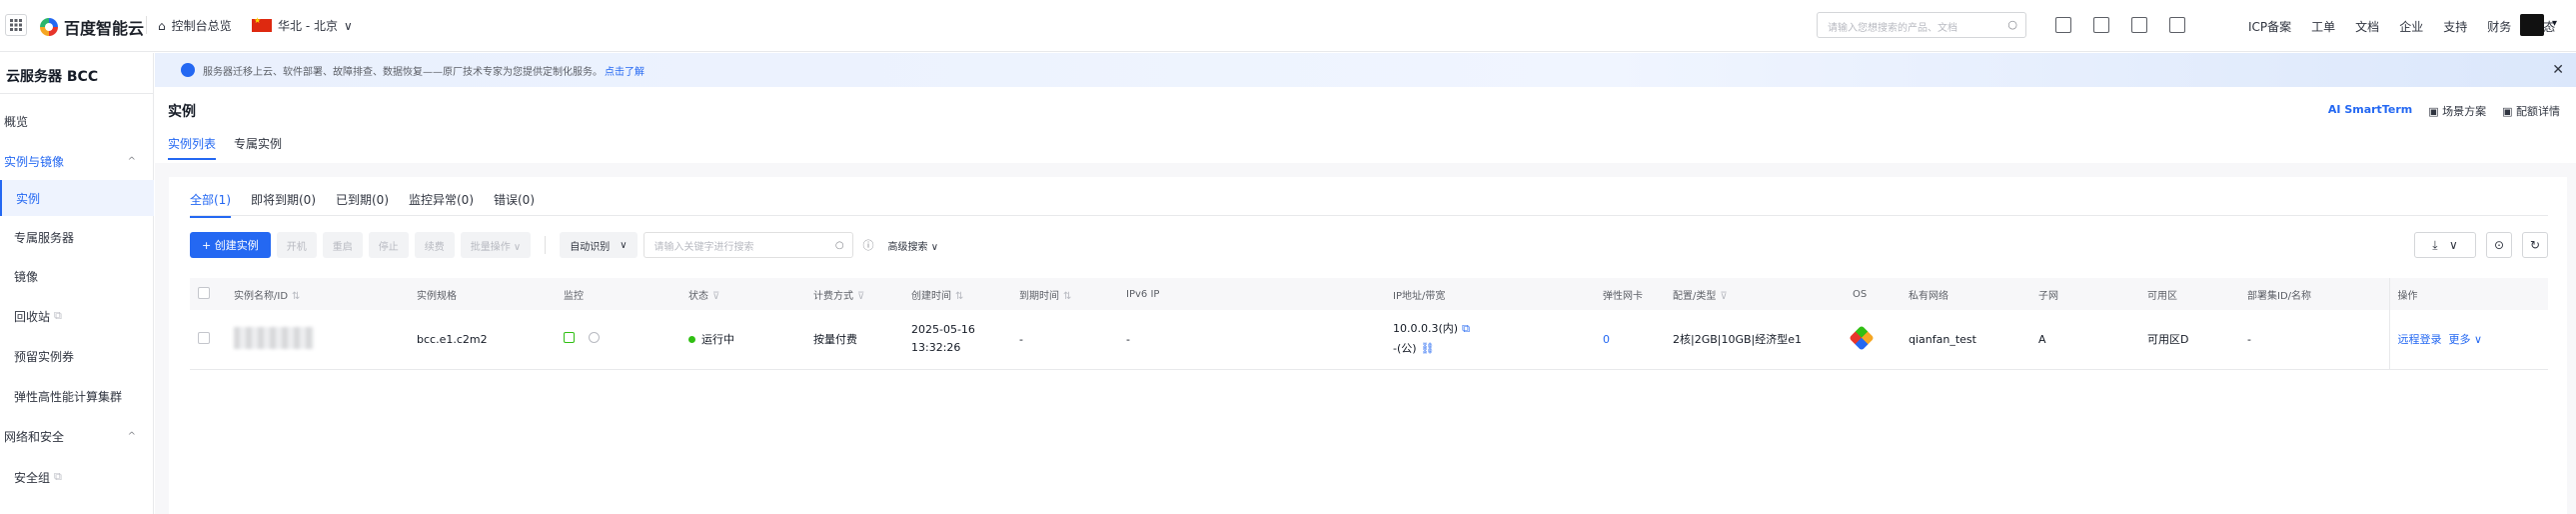  Describe the element at coordinates (52, 77) in the screenshot. I see `sidebar-title: 云服务器 BCC` at that location.